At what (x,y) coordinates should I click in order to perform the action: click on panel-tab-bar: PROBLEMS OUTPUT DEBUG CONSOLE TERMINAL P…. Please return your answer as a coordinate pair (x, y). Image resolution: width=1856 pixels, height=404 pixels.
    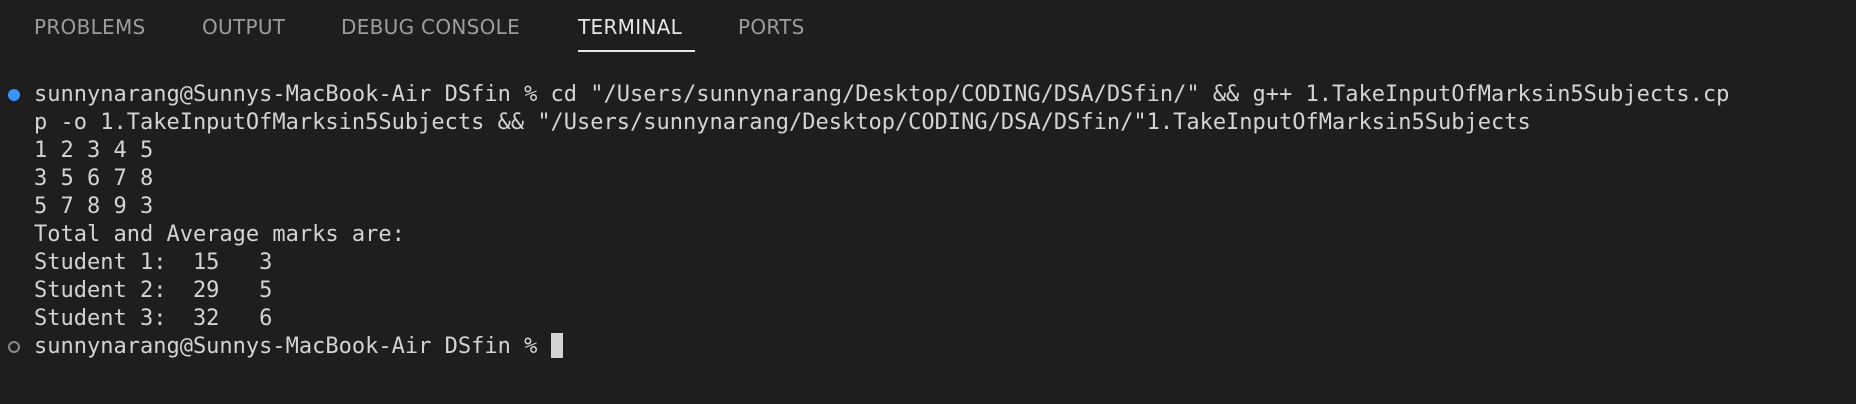
    Looking at the image, I should click on (928, 26).